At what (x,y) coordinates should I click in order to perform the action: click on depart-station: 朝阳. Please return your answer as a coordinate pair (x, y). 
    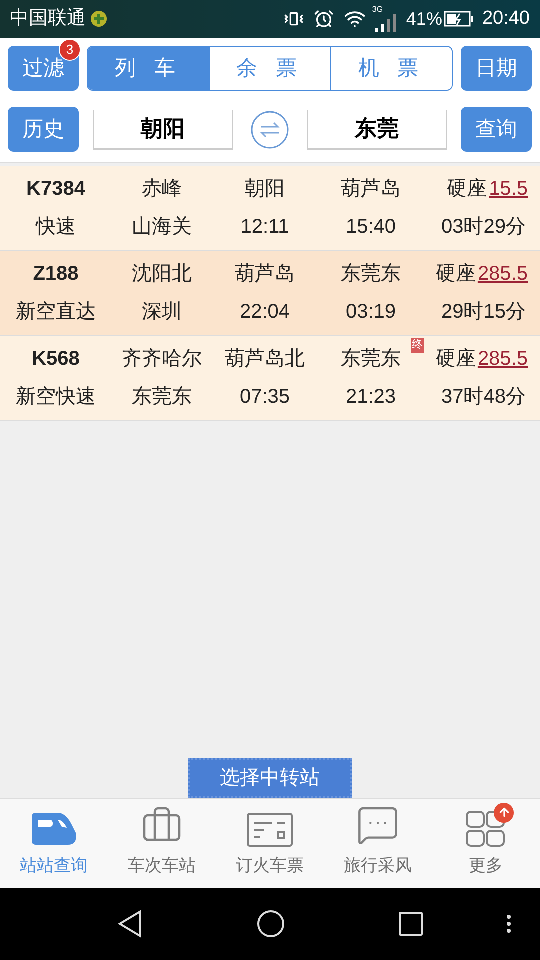
    Looking at the image, I should click on (265, 189).